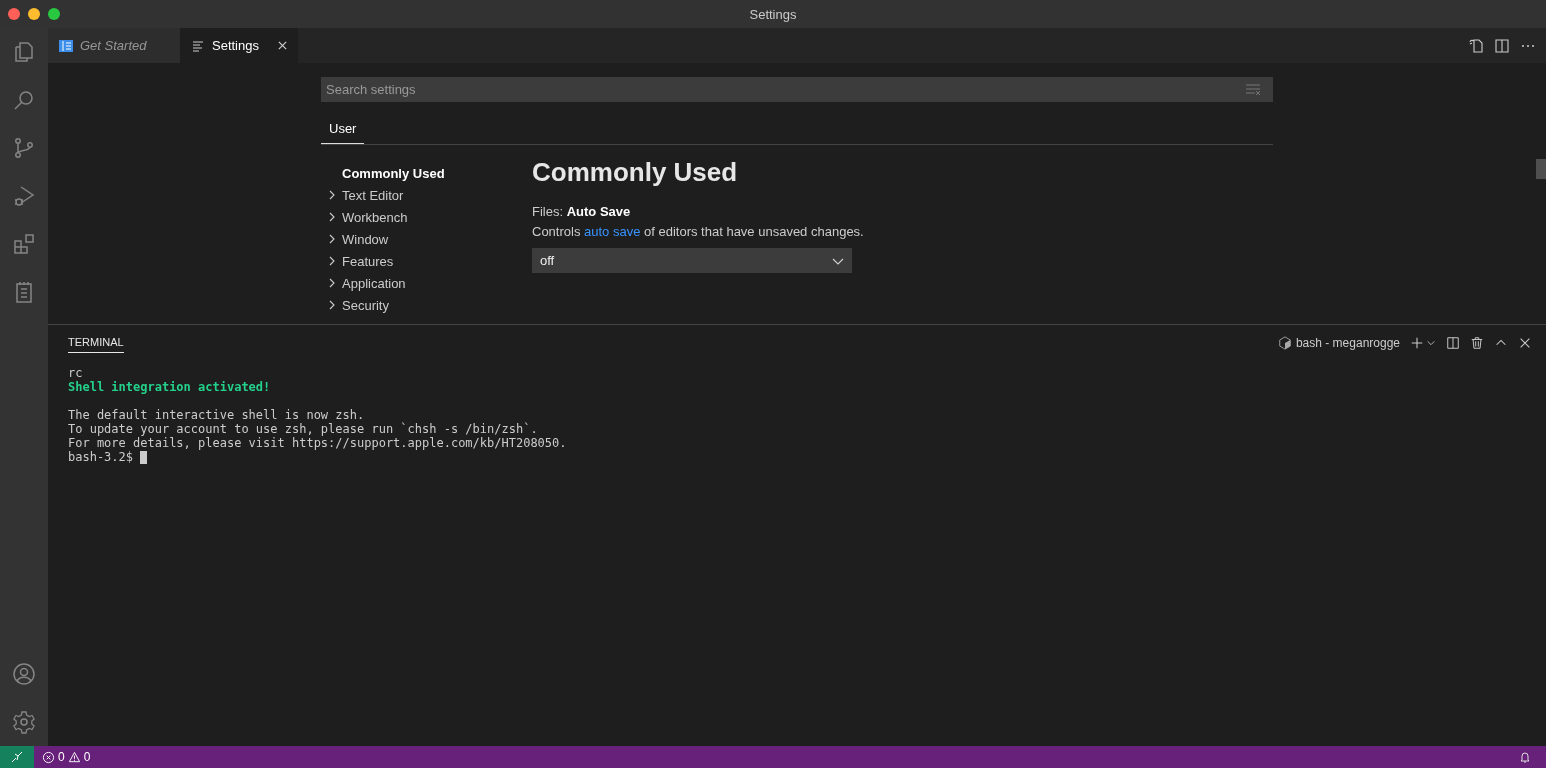  What do you see at coordinates (1476, 45) in the screenshot?
I see `open-file-icon` at bounding box center [1476, 45].